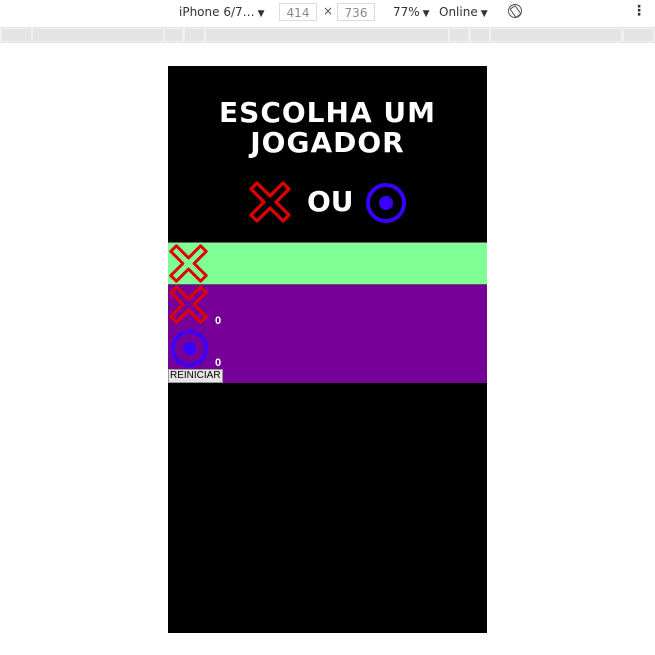 This screenshot has width=655, height=655. I want to click on scoreboard: 0 0 REINICIAR, so click(327, 333).